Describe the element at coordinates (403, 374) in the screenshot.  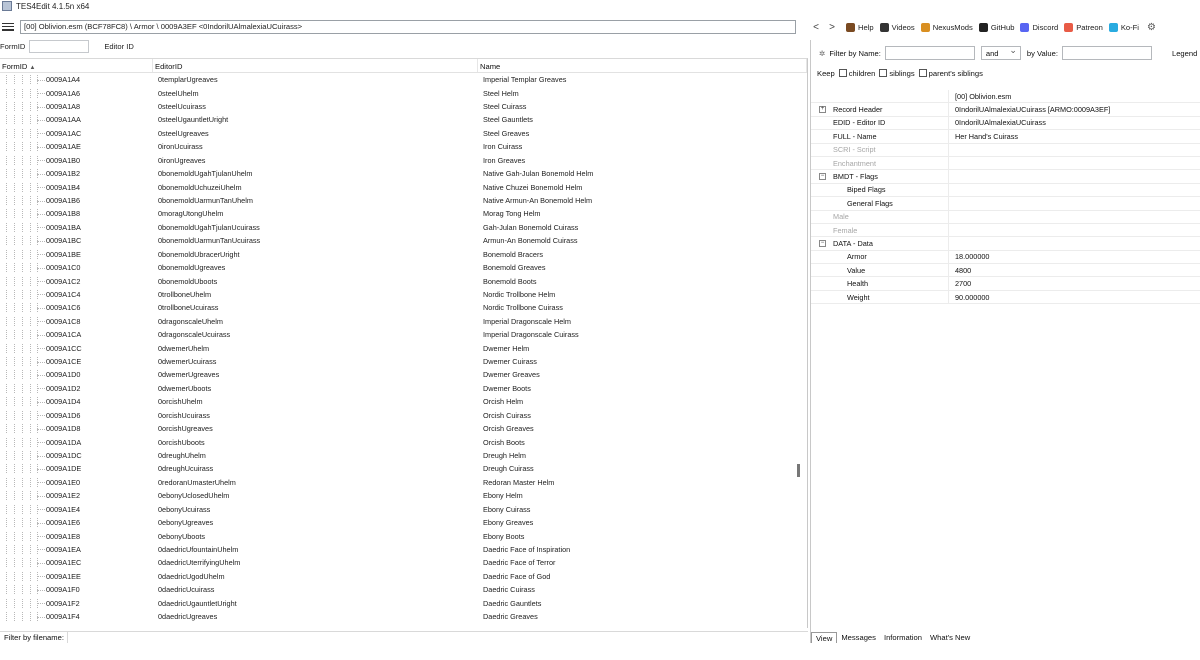
I see `record-row: 0009A1D0 0dwemerUgreaves Dwemer Greaves` at that location.